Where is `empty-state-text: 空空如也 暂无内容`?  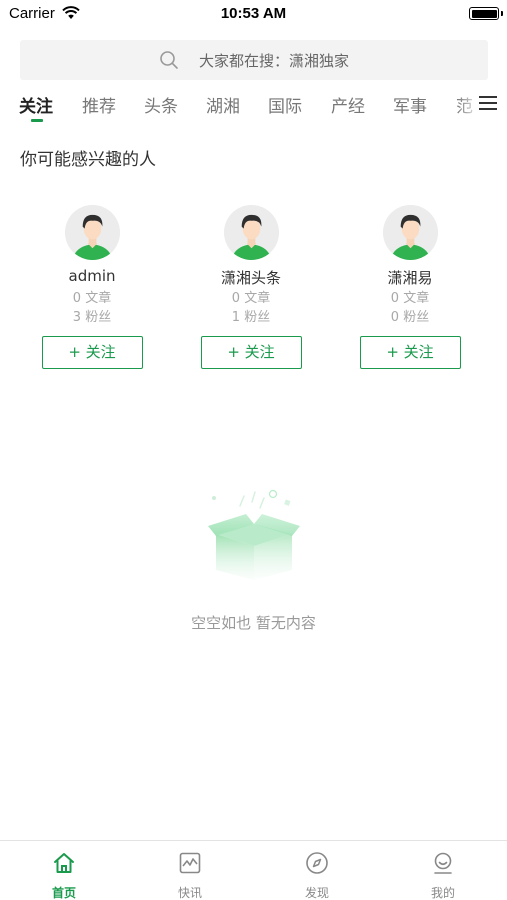 empty-state-text: 空空如也 暂无内容 is located at coordinates (253, 623).